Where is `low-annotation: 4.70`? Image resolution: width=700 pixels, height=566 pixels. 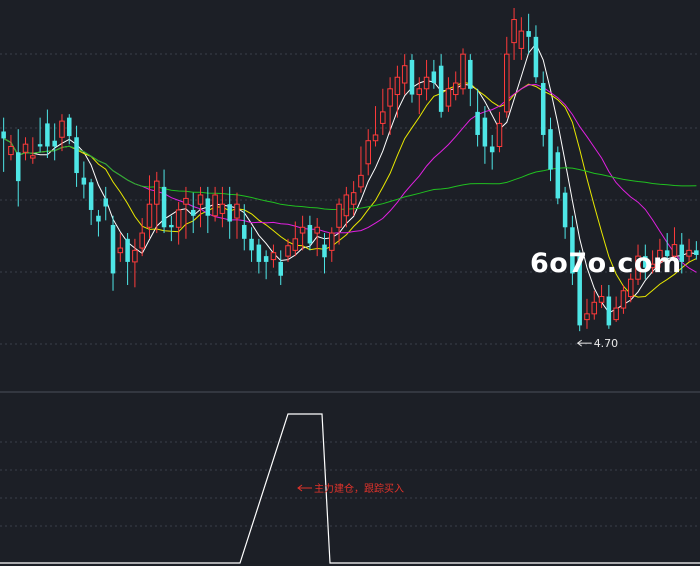 low-annotation: 4.70 is located at coordinates (597, 343).